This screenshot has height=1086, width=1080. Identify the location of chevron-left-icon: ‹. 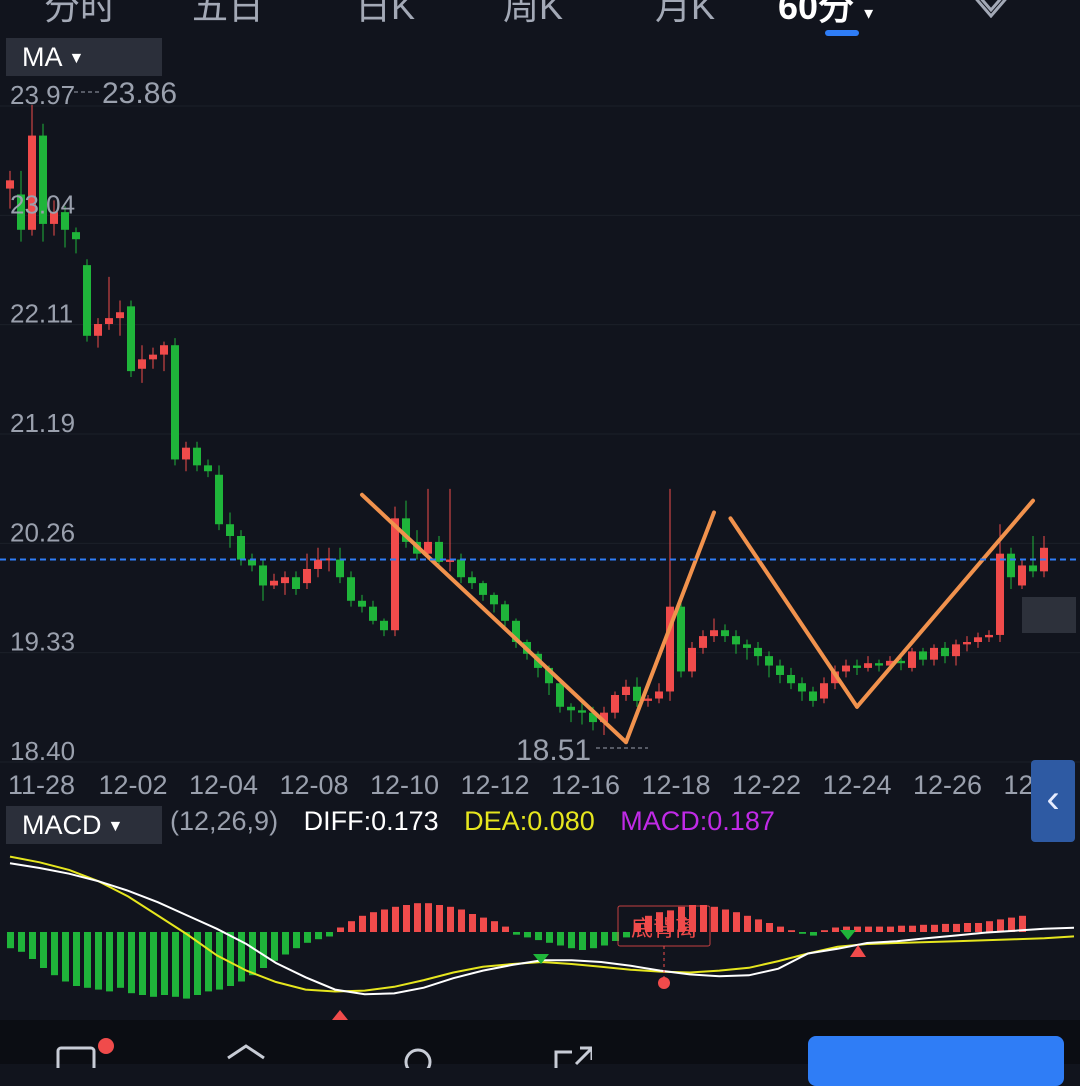
(1053, 799).